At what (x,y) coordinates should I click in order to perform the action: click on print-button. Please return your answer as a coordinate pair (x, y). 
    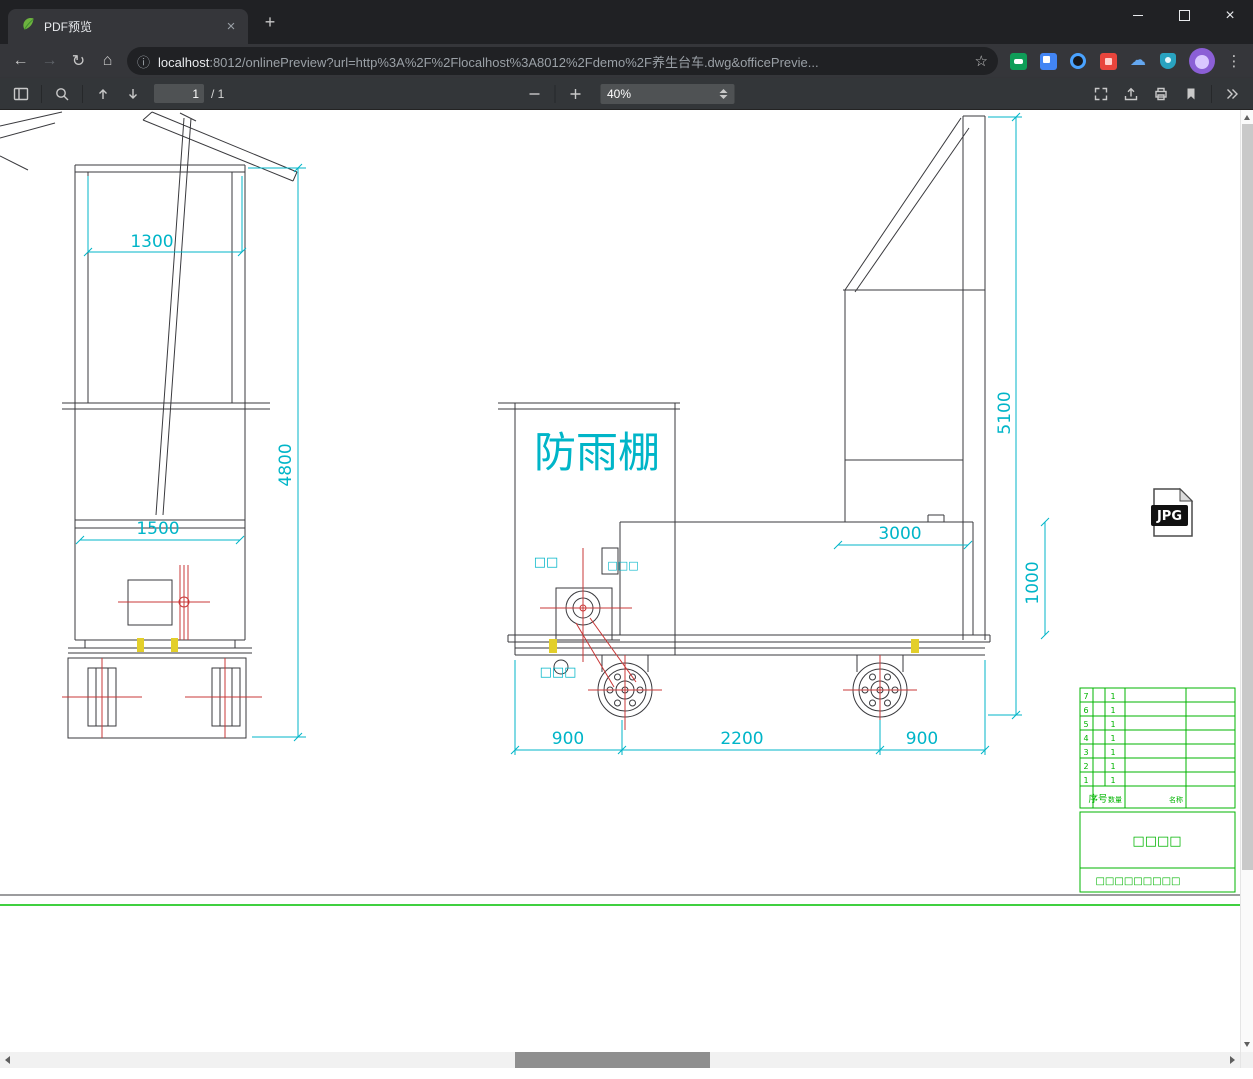
    Looking at the image, I should click on (1161, 94).